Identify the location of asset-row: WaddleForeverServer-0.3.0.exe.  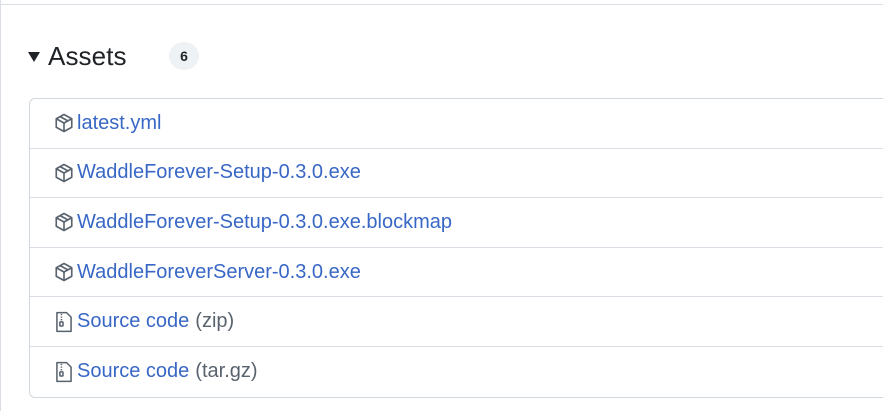
(456, 273).